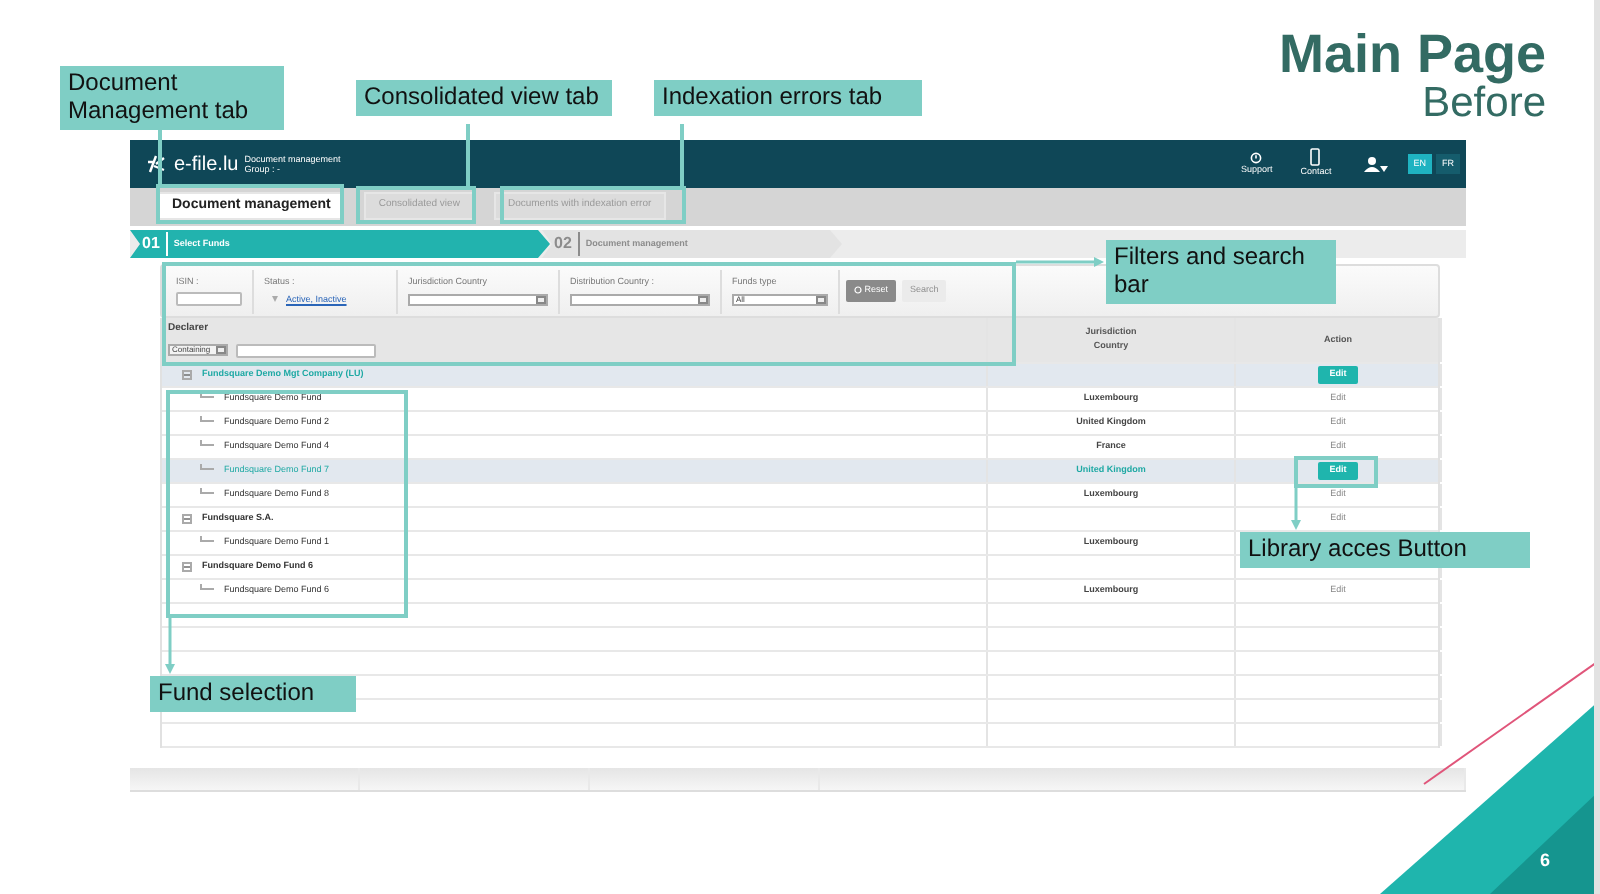 The height and width of the screenshot is (894, 1600). I want to click on slide-title: Main Page, so click(1412, 55).